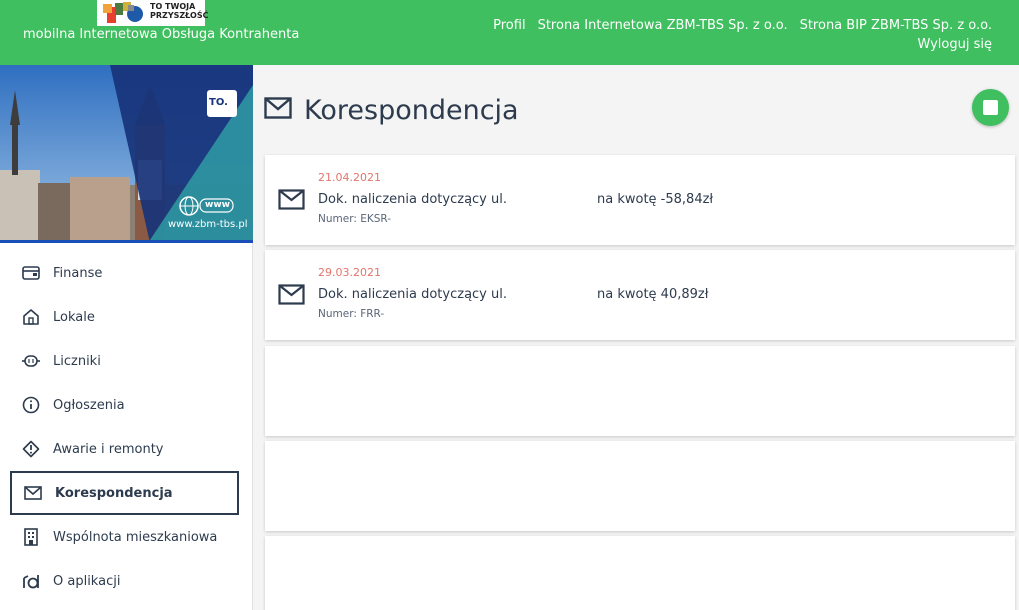 This screenshot has height=610, width=1019. I want to click on logout-link: Wyloguj się, so click(954, 44).